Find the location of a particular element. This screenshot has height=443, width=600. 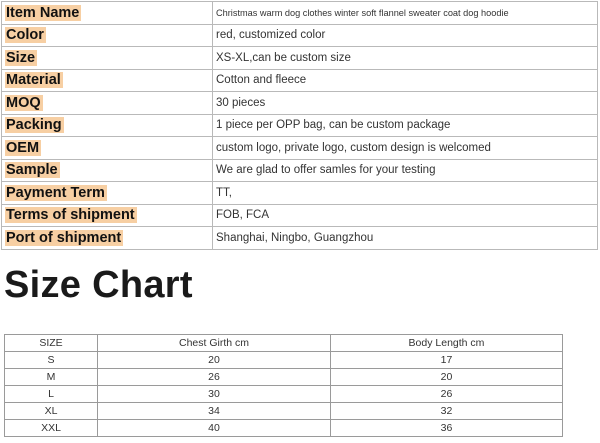

size-row: L 30 26 is located at coordinates (283, 394).